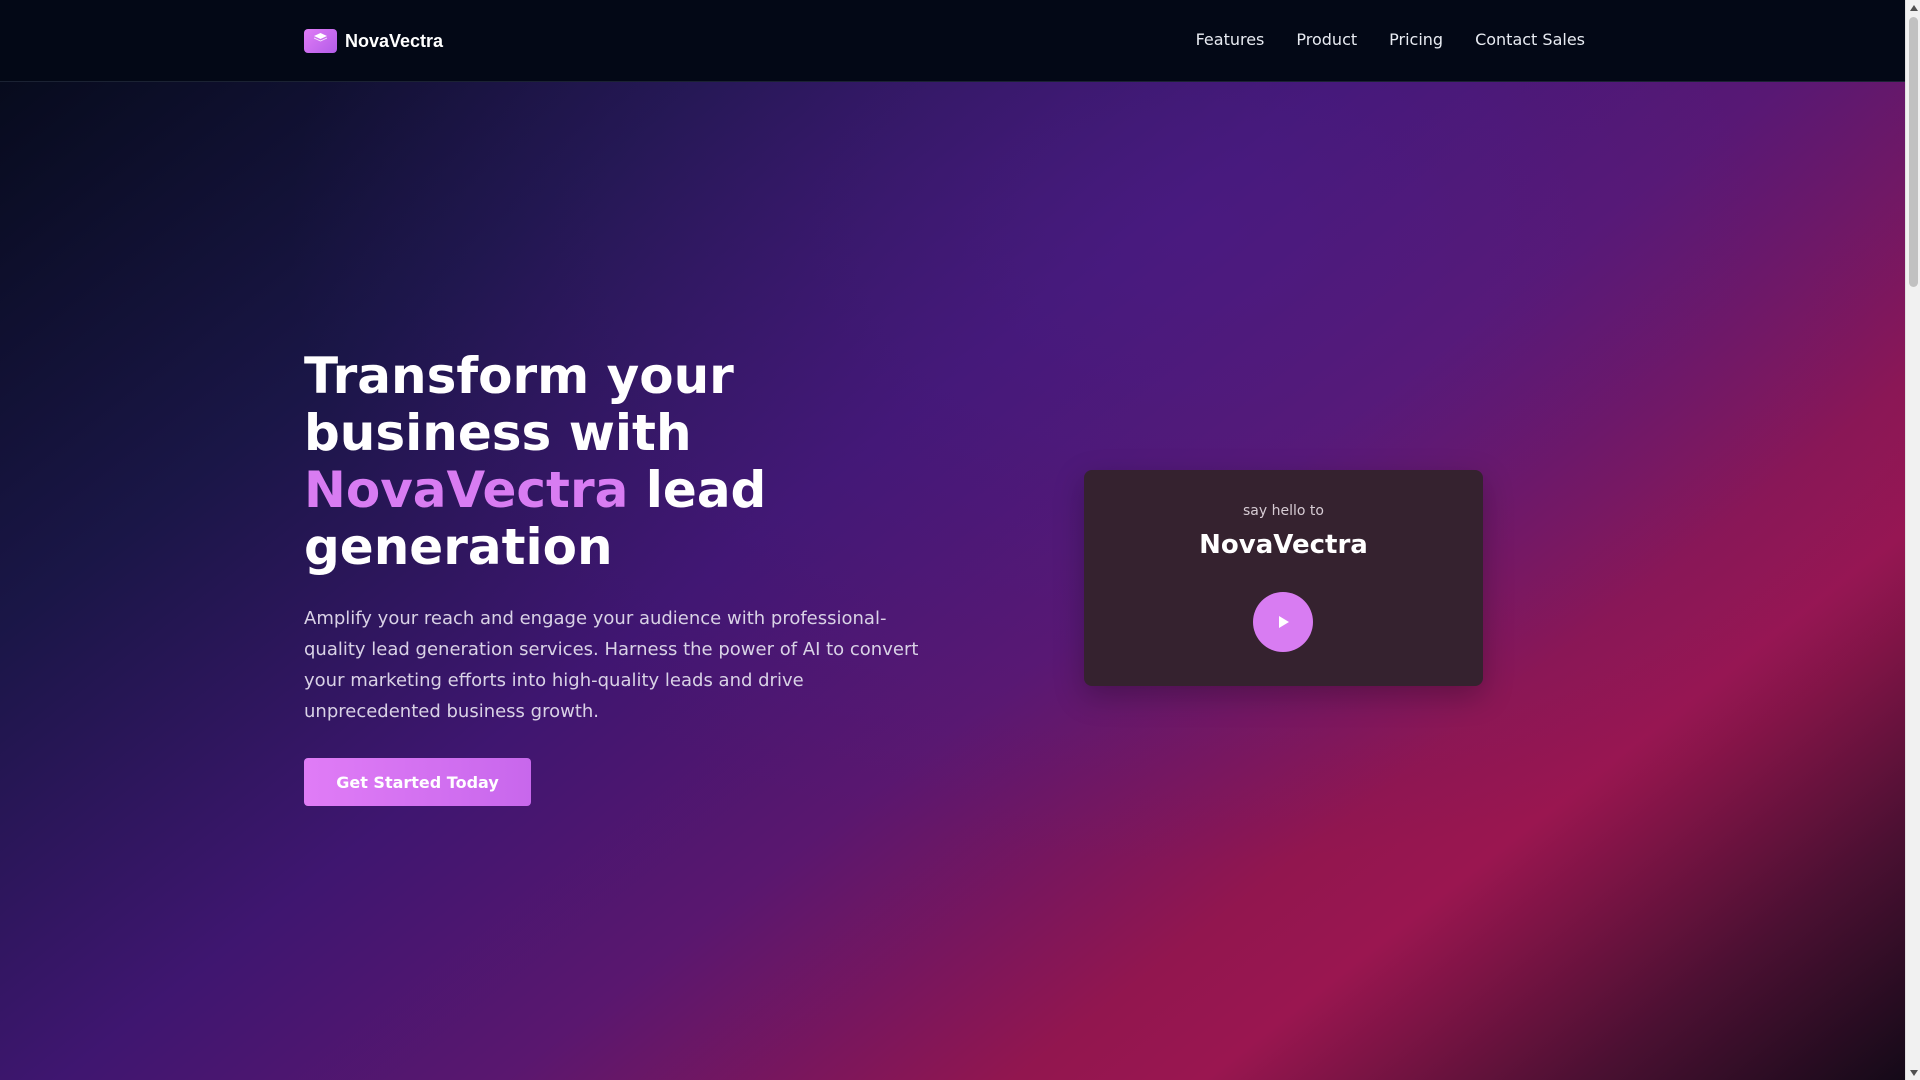 The image size is (1920, 1080). I want to click on nav-links: Features Product Pricing Contact Sales, so click(1390, 39).